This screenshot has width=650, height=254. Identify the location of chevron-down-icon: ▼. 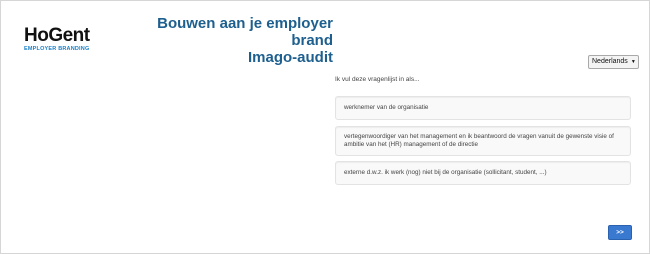
(633, 62).